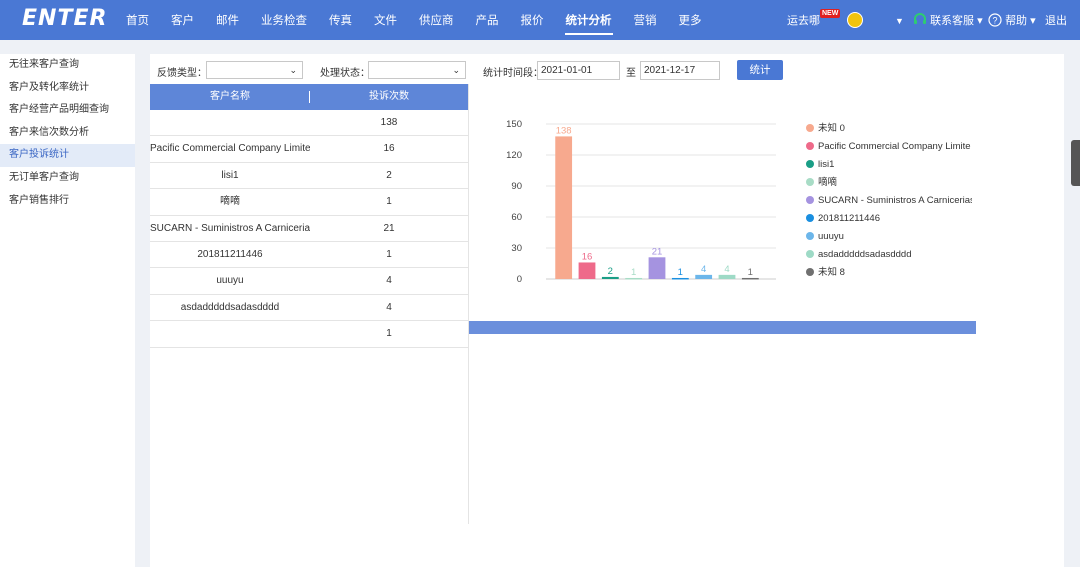  What do you see at coordinates (889, 219) in the screenshot?
I see `legend-item: 201811211446` at bounding box center [889, 219].